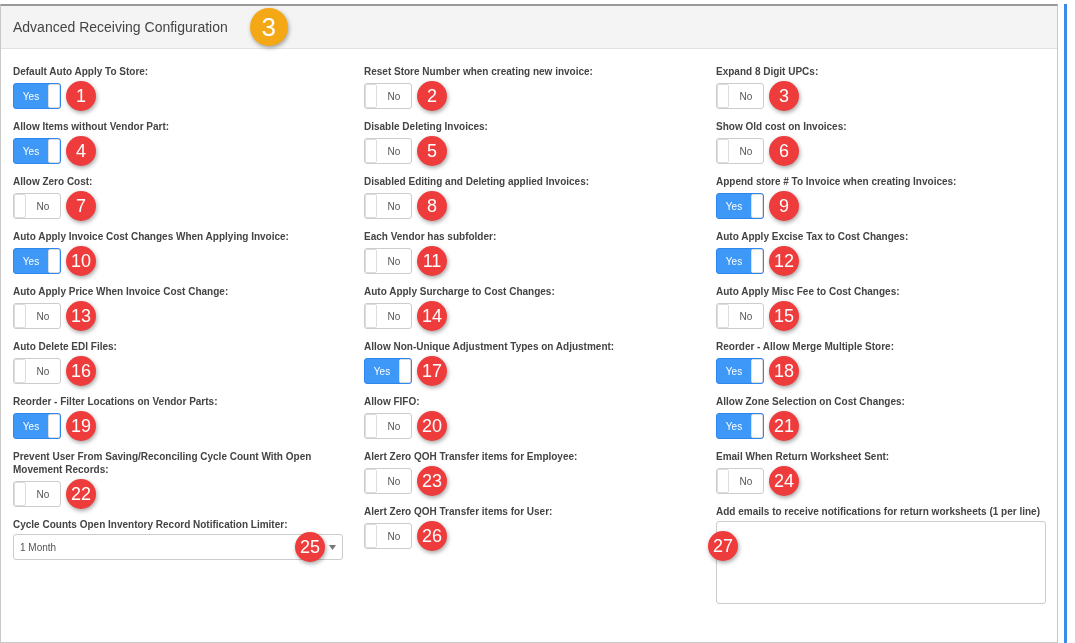 The image size is (1075, 643). What do you see at coordinates (310, 547) in the screenshot?
I see `number-marker: 25` at bounding box center [310, 547].